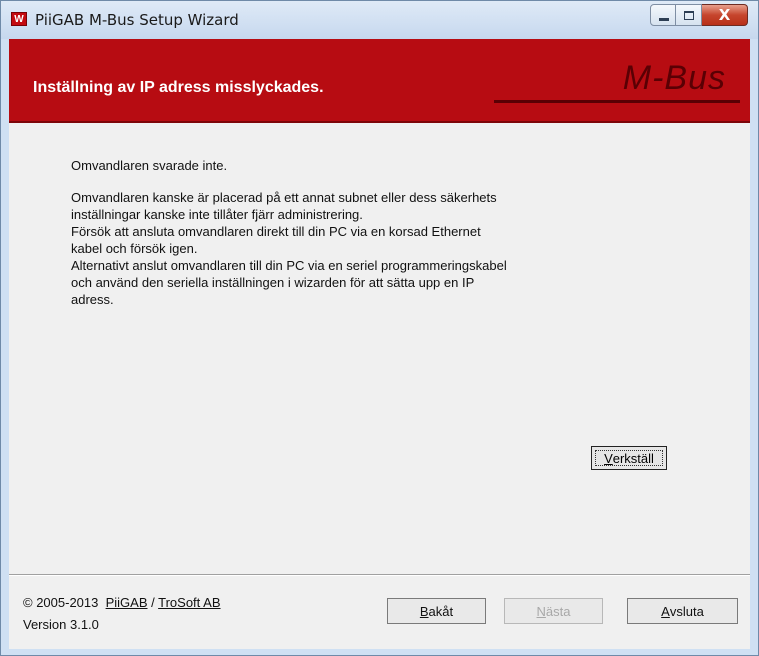  I want to click on back-label: akåt, so click(441, 611).